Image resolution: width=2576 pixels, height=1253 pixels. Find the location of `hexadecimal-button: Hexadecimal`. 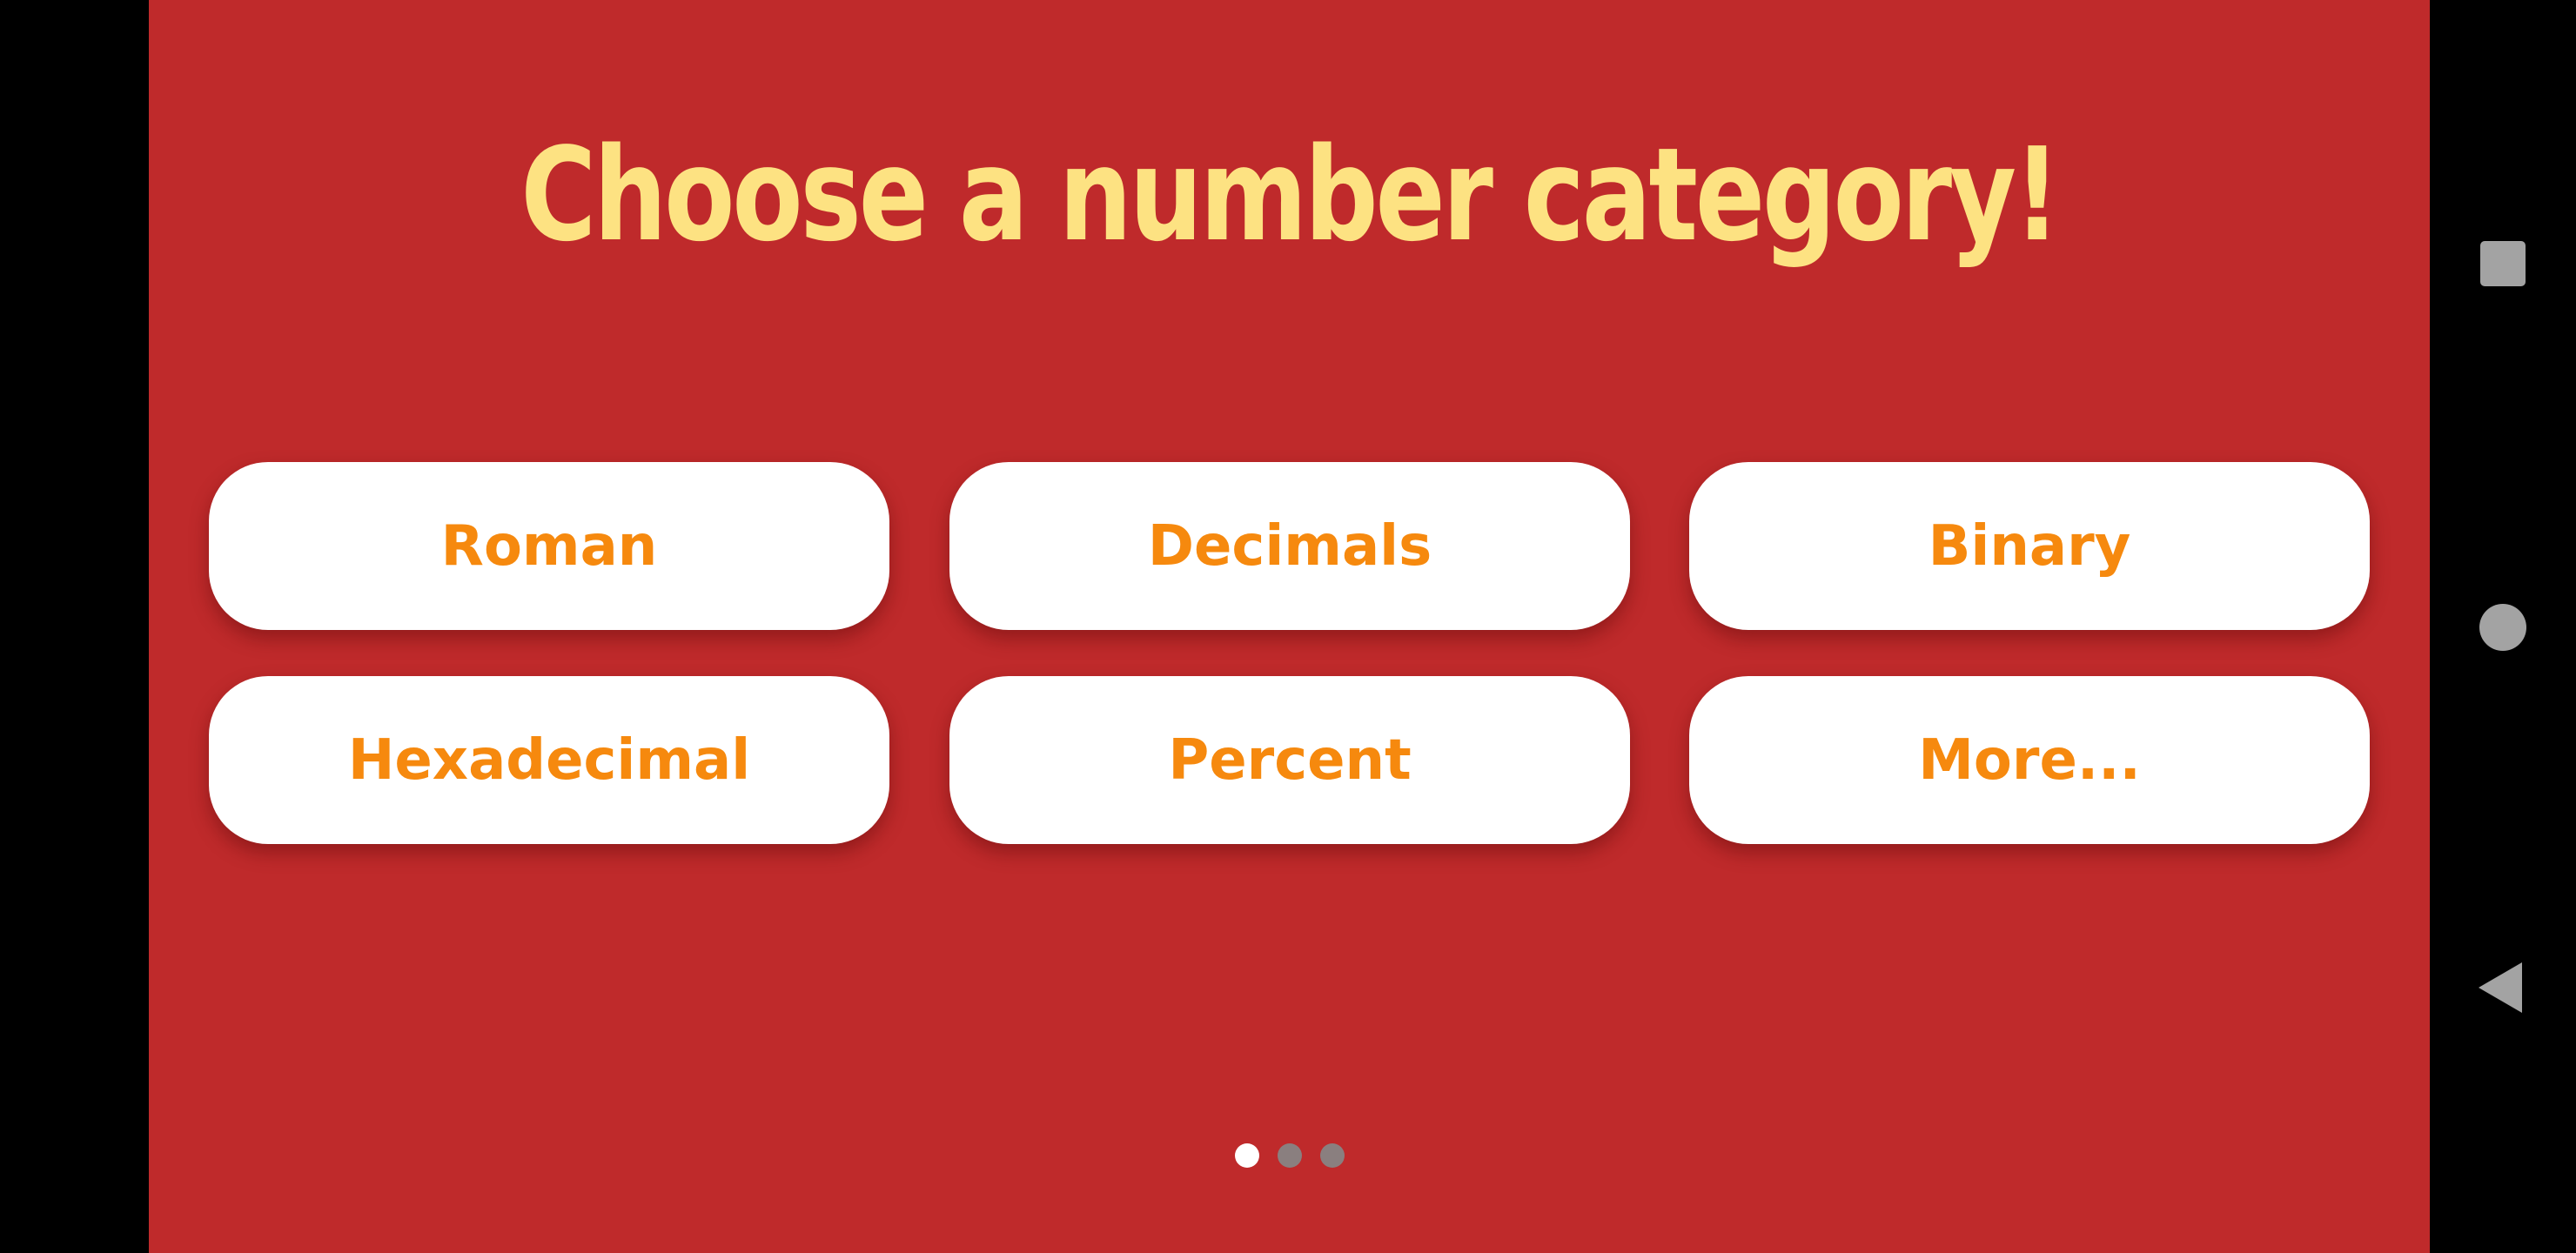

hexadecimal-button: Hexadecimal is located at coordinates (549, 760).